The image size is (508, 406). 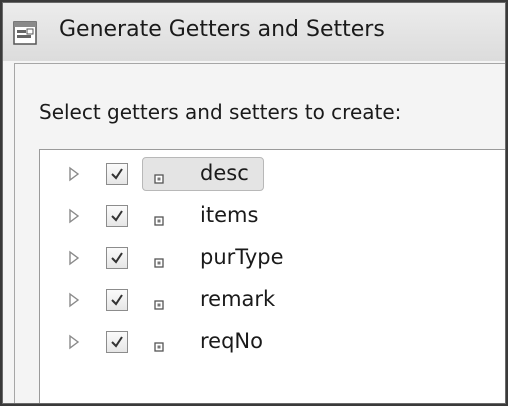 I want to click on tree-row-reqno: reqNo, so click(x=272, y=342).